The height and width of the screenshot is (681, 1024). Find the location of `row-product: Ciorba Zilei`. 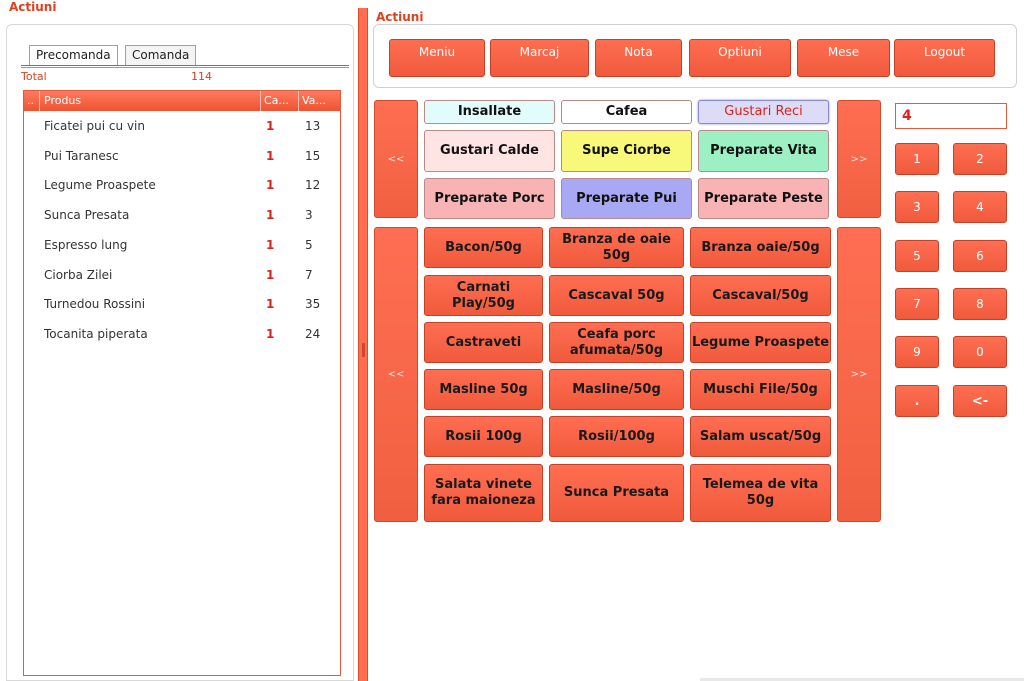

row-product: Ciorba Zilei is located at coordinates (78, 274).